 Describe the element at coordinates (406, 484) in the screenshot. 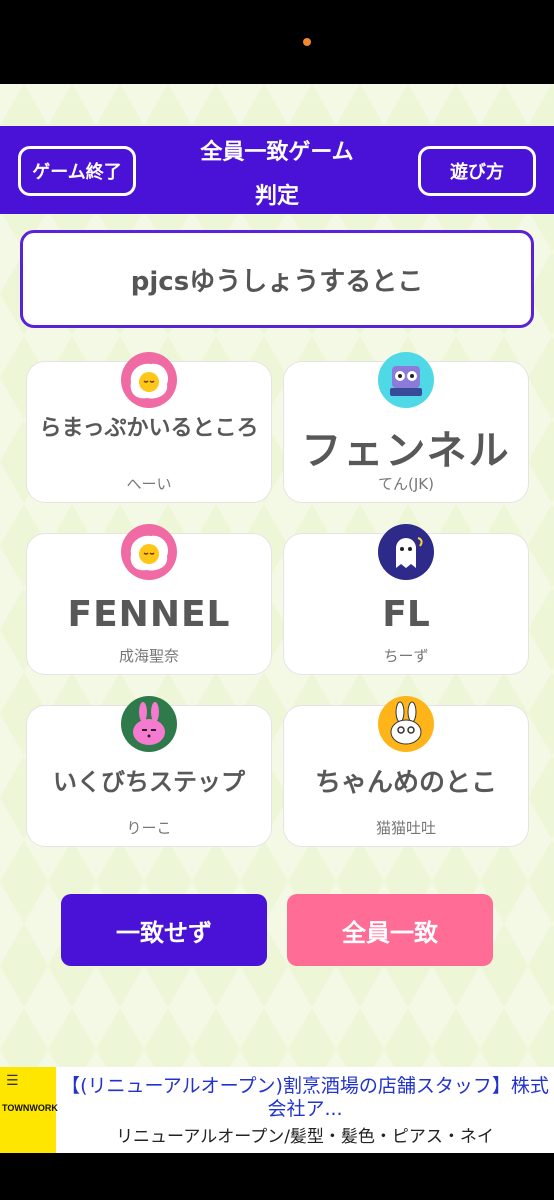

I see `player-name: てん(JK)` at that location.